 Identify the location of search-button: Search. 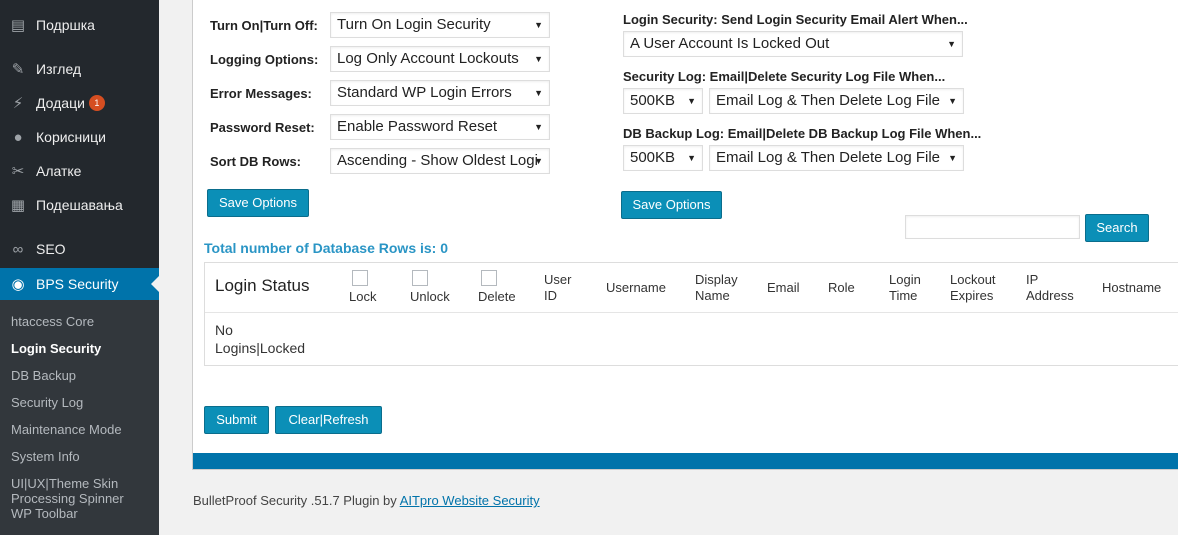
(1117, 228).